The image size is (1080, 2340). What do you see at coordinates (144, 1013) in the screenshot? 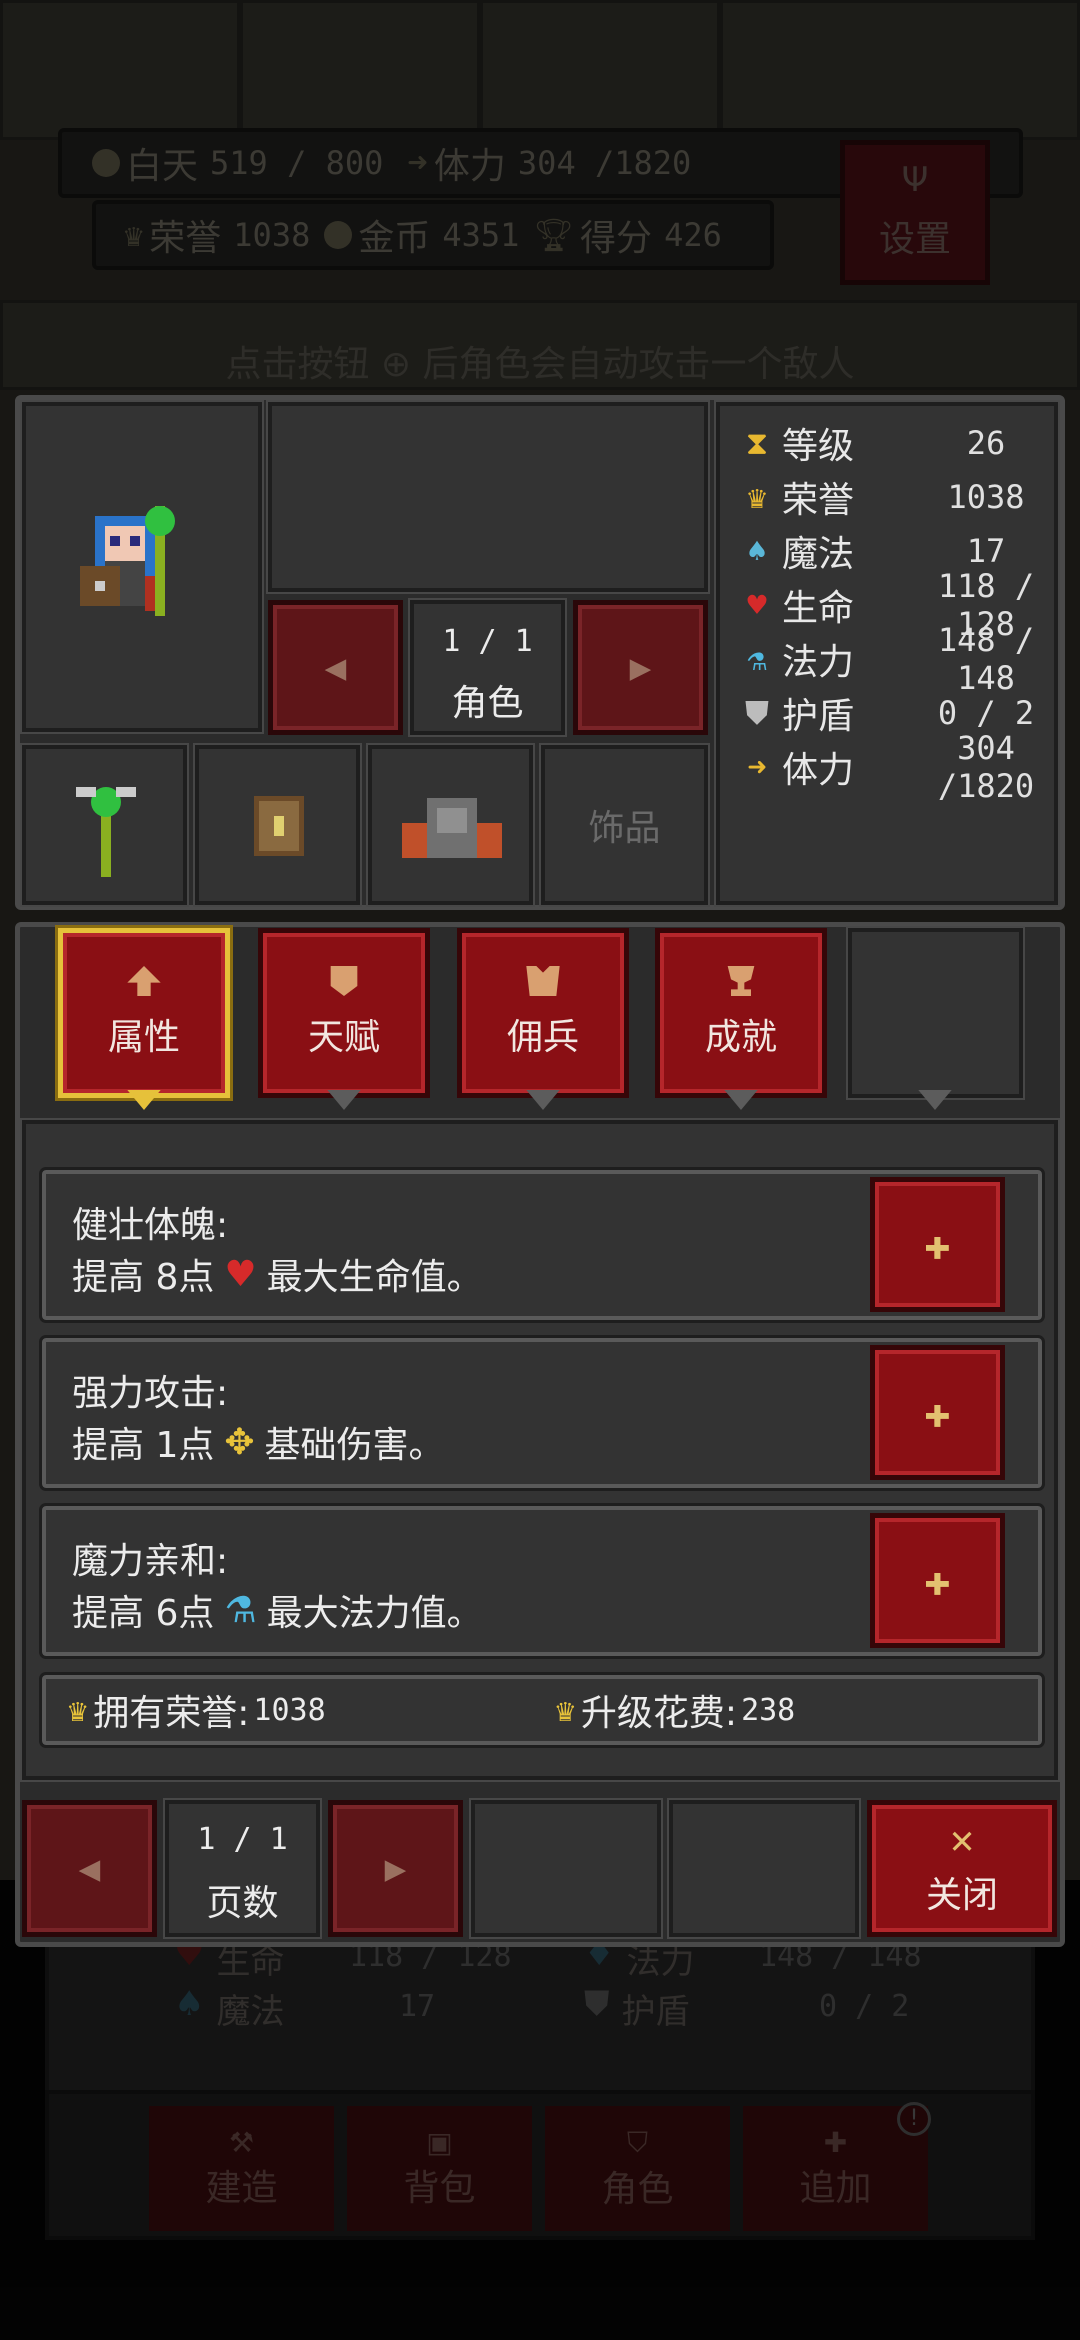
I see `tab-attributes: 属性` at bounding box center [144, 1013].